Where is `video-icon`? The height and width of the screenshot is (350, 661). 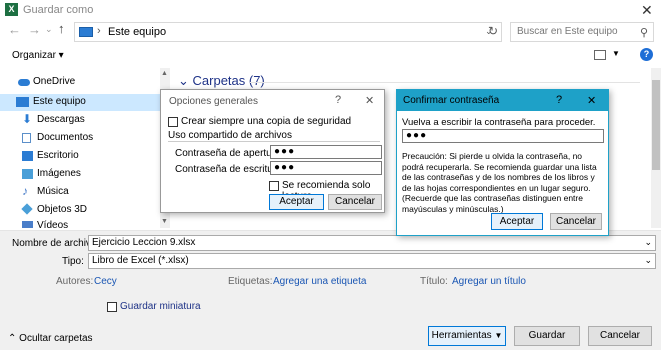
video-icon is located at coordinates (27, 224).